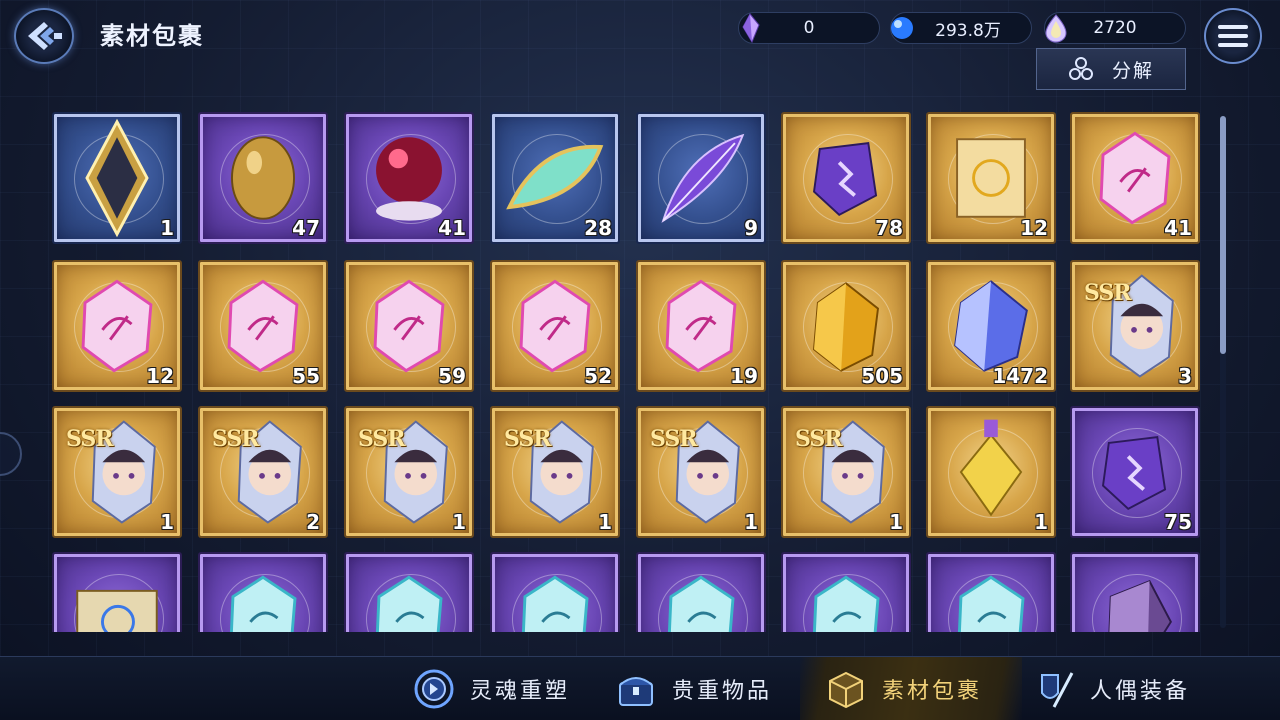  I want to click on back-arrow-icon, so click(45, 36).